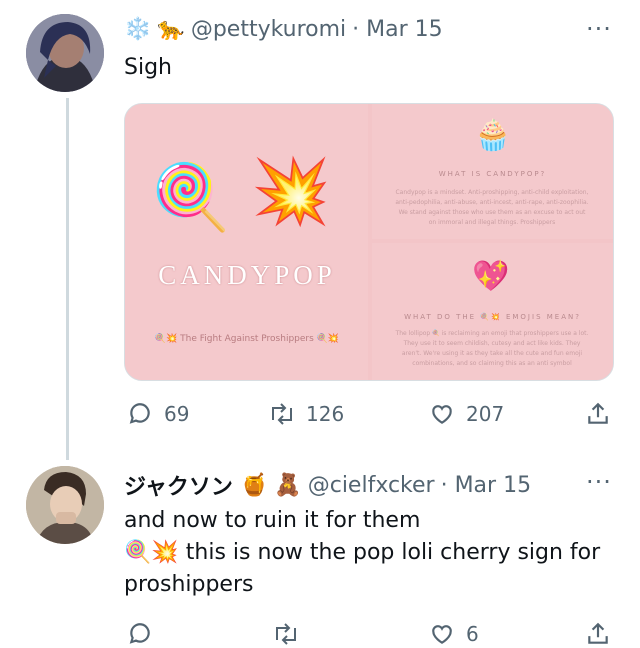 The width and height of the screenshot is (640, 648). What do you see at coordinates (254, 485) in the screenshot?
I see `badge-emoji: 🍯` at bounding box center [254, 485].